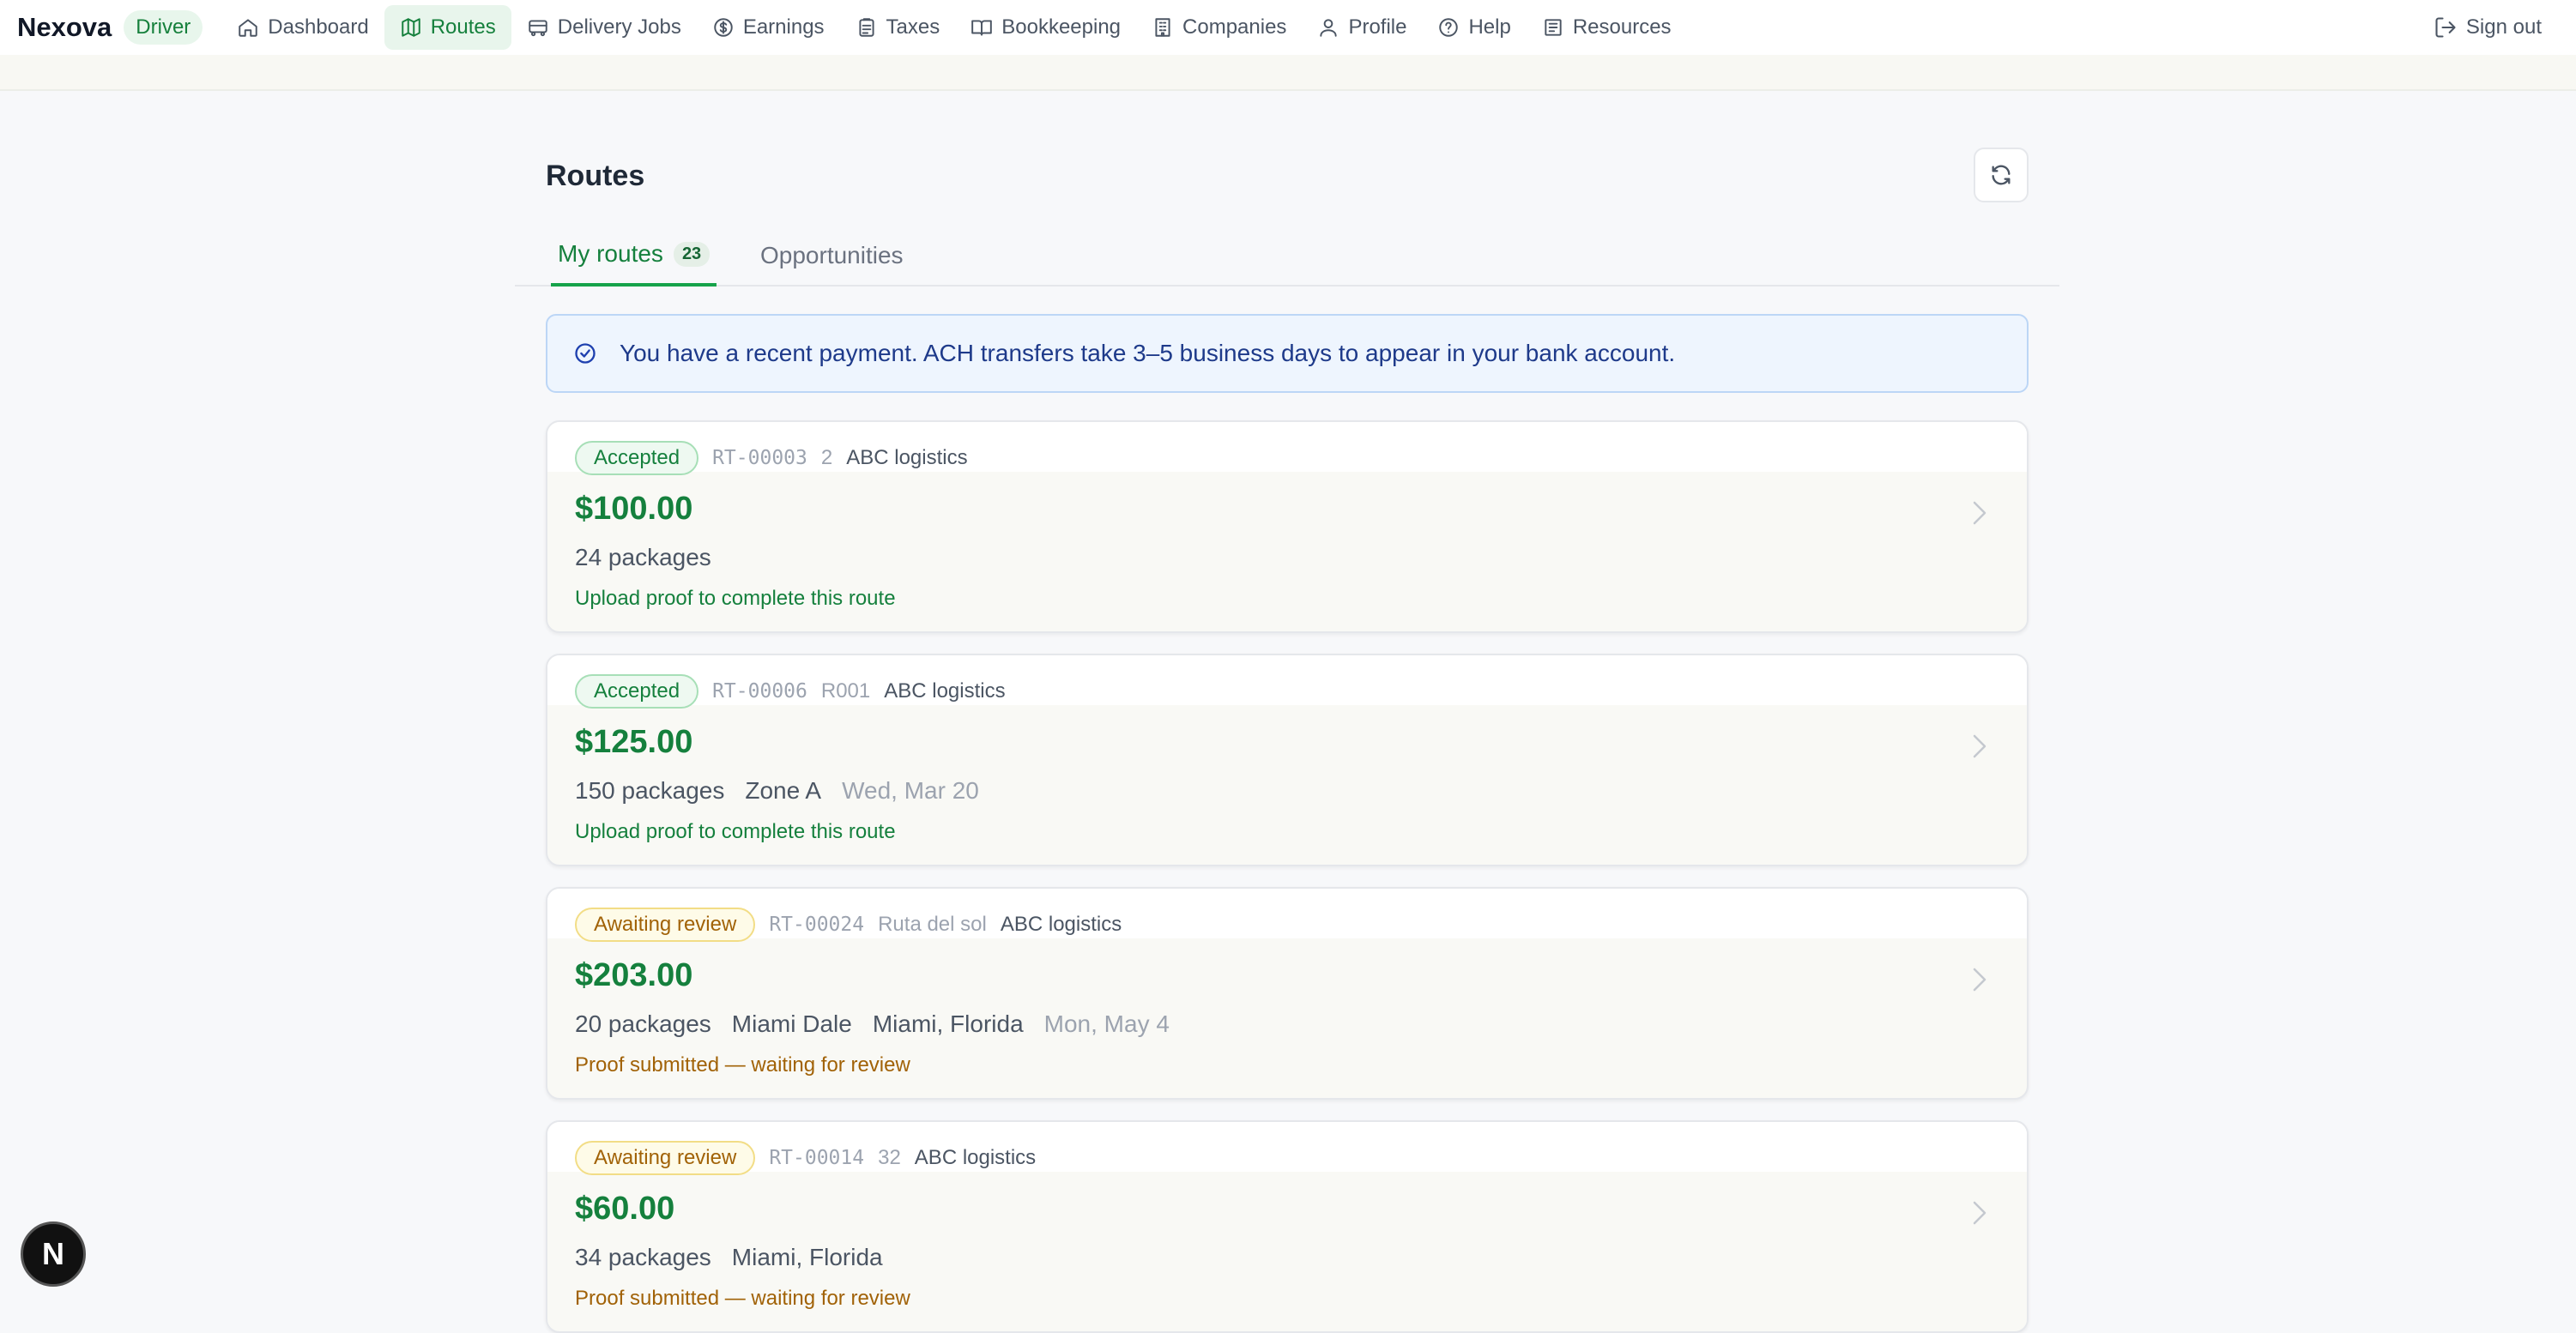  Describe the element at coordinates (318, 27) in the screenshot. I see `nav-label: Dashboard` at that location.